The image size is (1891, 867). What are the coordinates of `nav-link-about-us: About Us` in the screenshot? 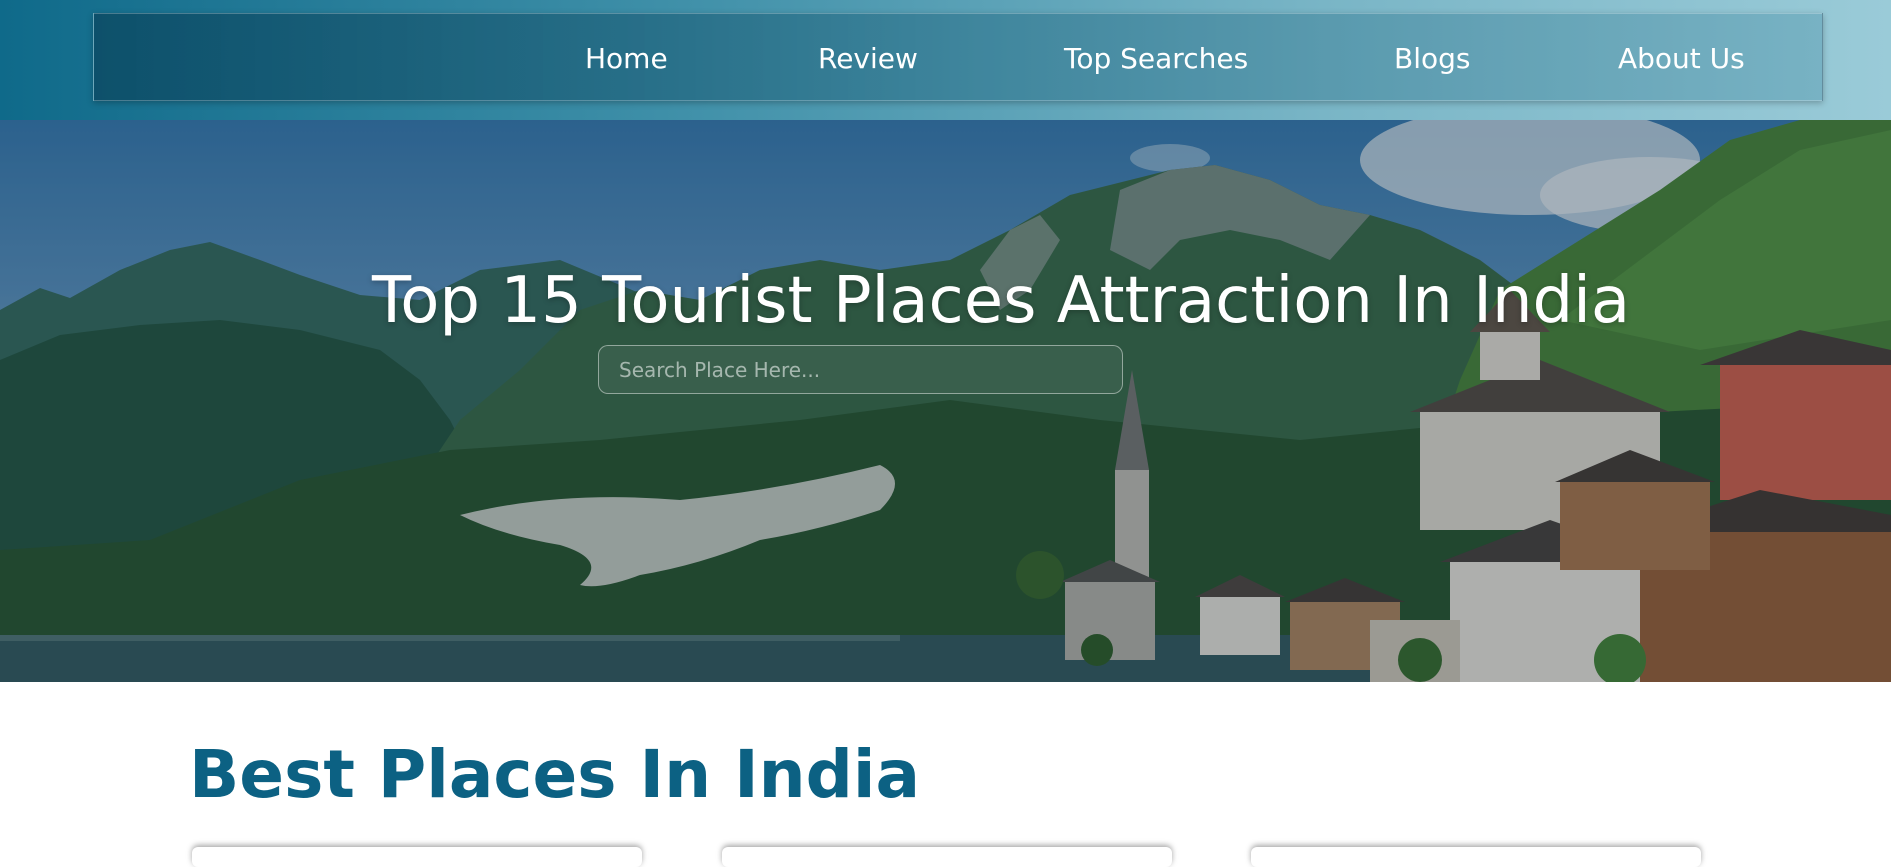 It's located at (1681, 59).